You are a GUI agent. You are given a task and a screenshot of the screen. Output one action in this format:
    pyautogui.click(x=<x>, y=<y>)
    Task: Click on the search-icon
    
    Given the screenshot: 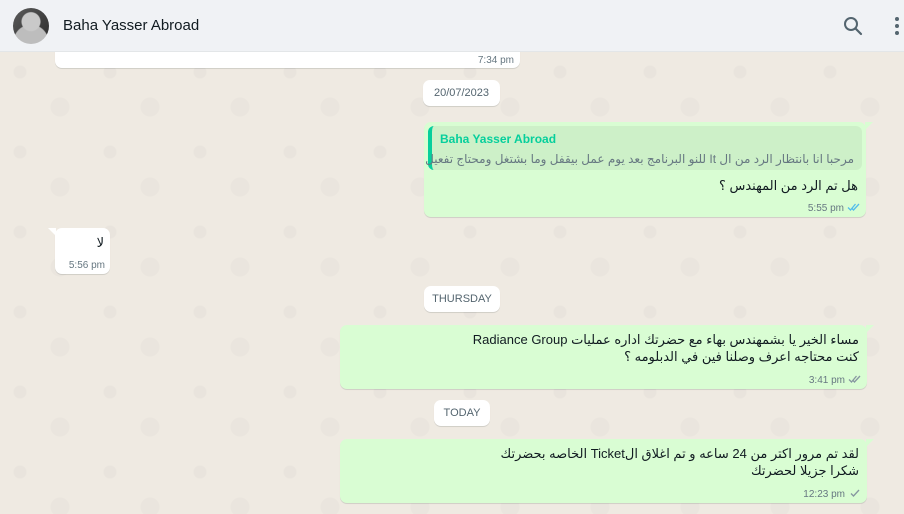 What is the action you would take?
    pyautogui.click(x=853, y=26)
    